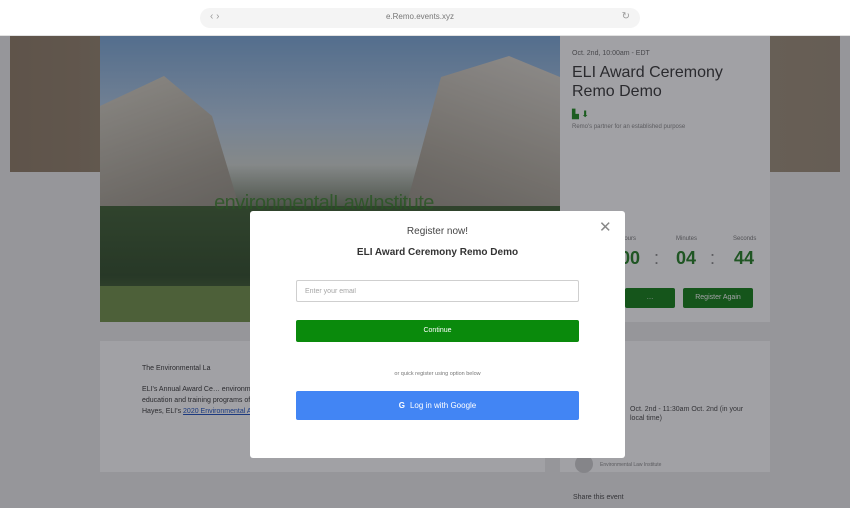 The width and height of the screenshot is (850, 508). I want to click on google-login-button: G Log in with Google, so click(437, 405).